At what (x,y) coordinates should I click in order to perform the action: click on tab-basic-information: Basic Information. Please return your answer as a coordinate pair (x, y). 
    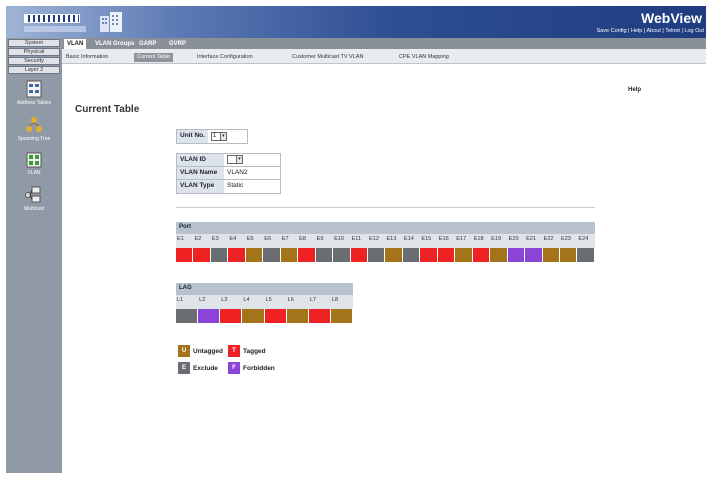
    Looking at the image, I should click on (87, 57).